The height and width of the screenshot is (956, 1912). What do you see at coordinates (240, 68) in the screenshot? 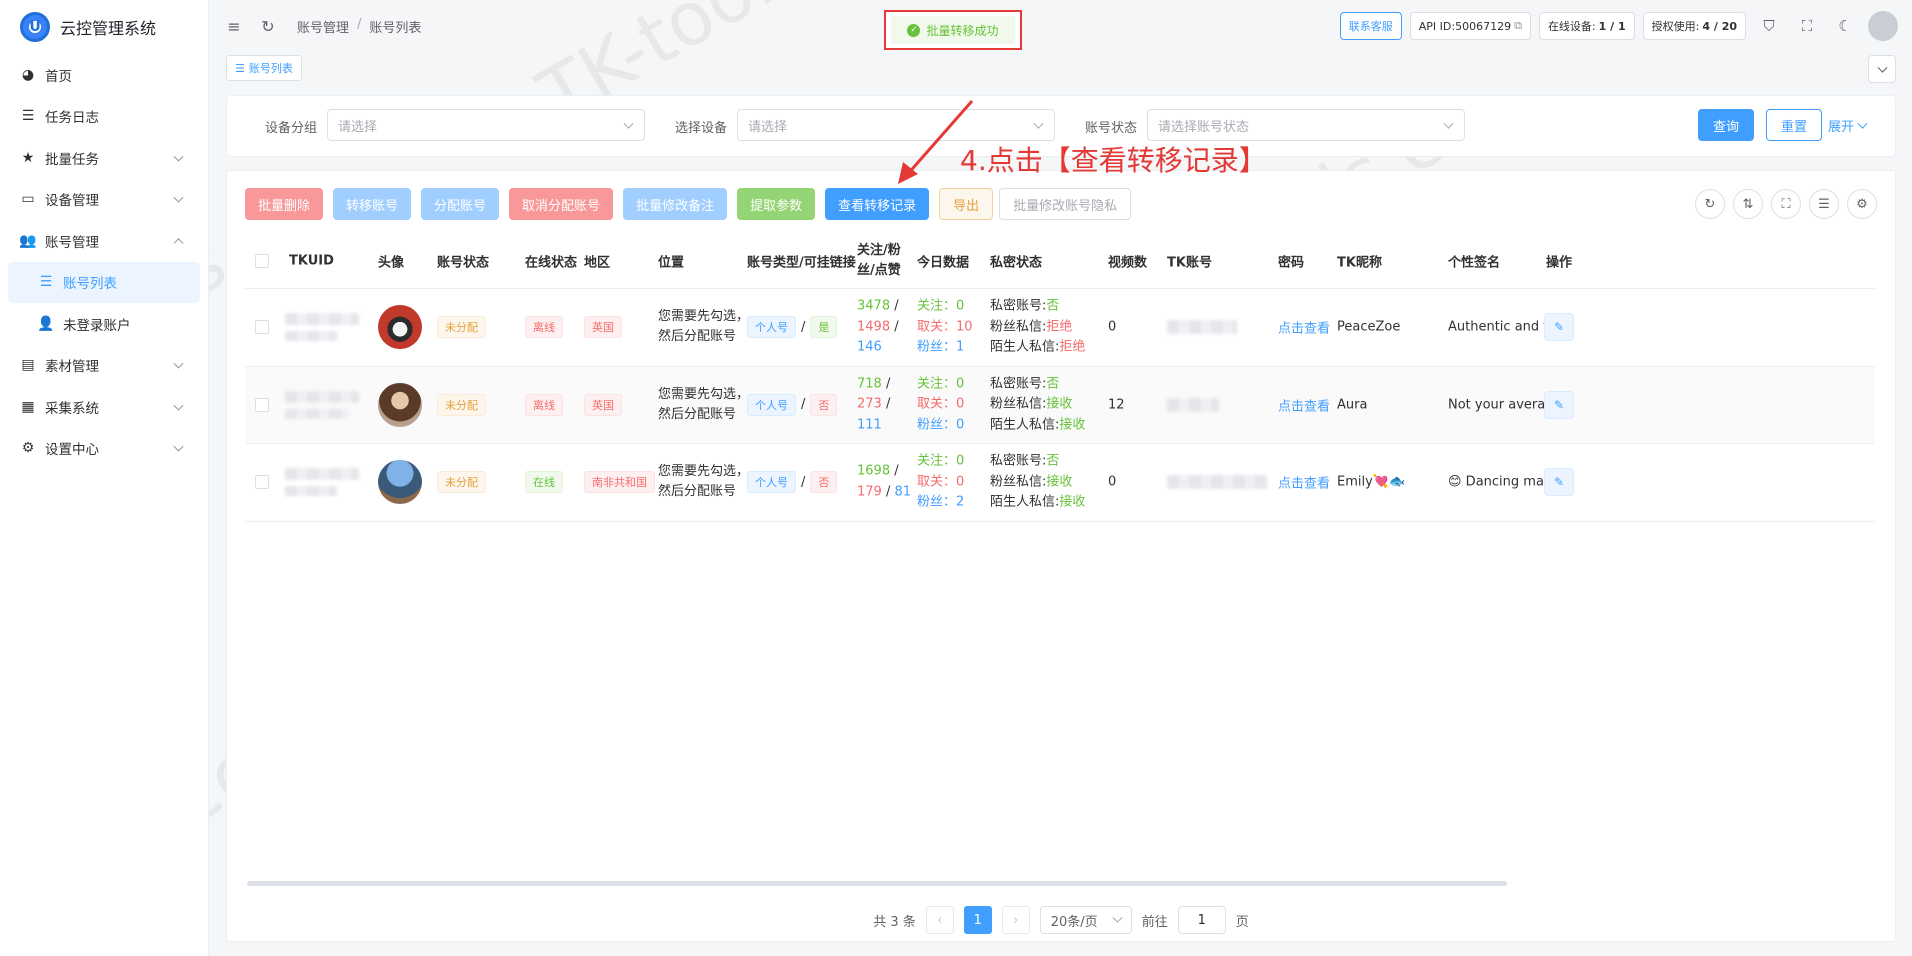
I see `list-icon: ☰` at bounding box center [240, 68].